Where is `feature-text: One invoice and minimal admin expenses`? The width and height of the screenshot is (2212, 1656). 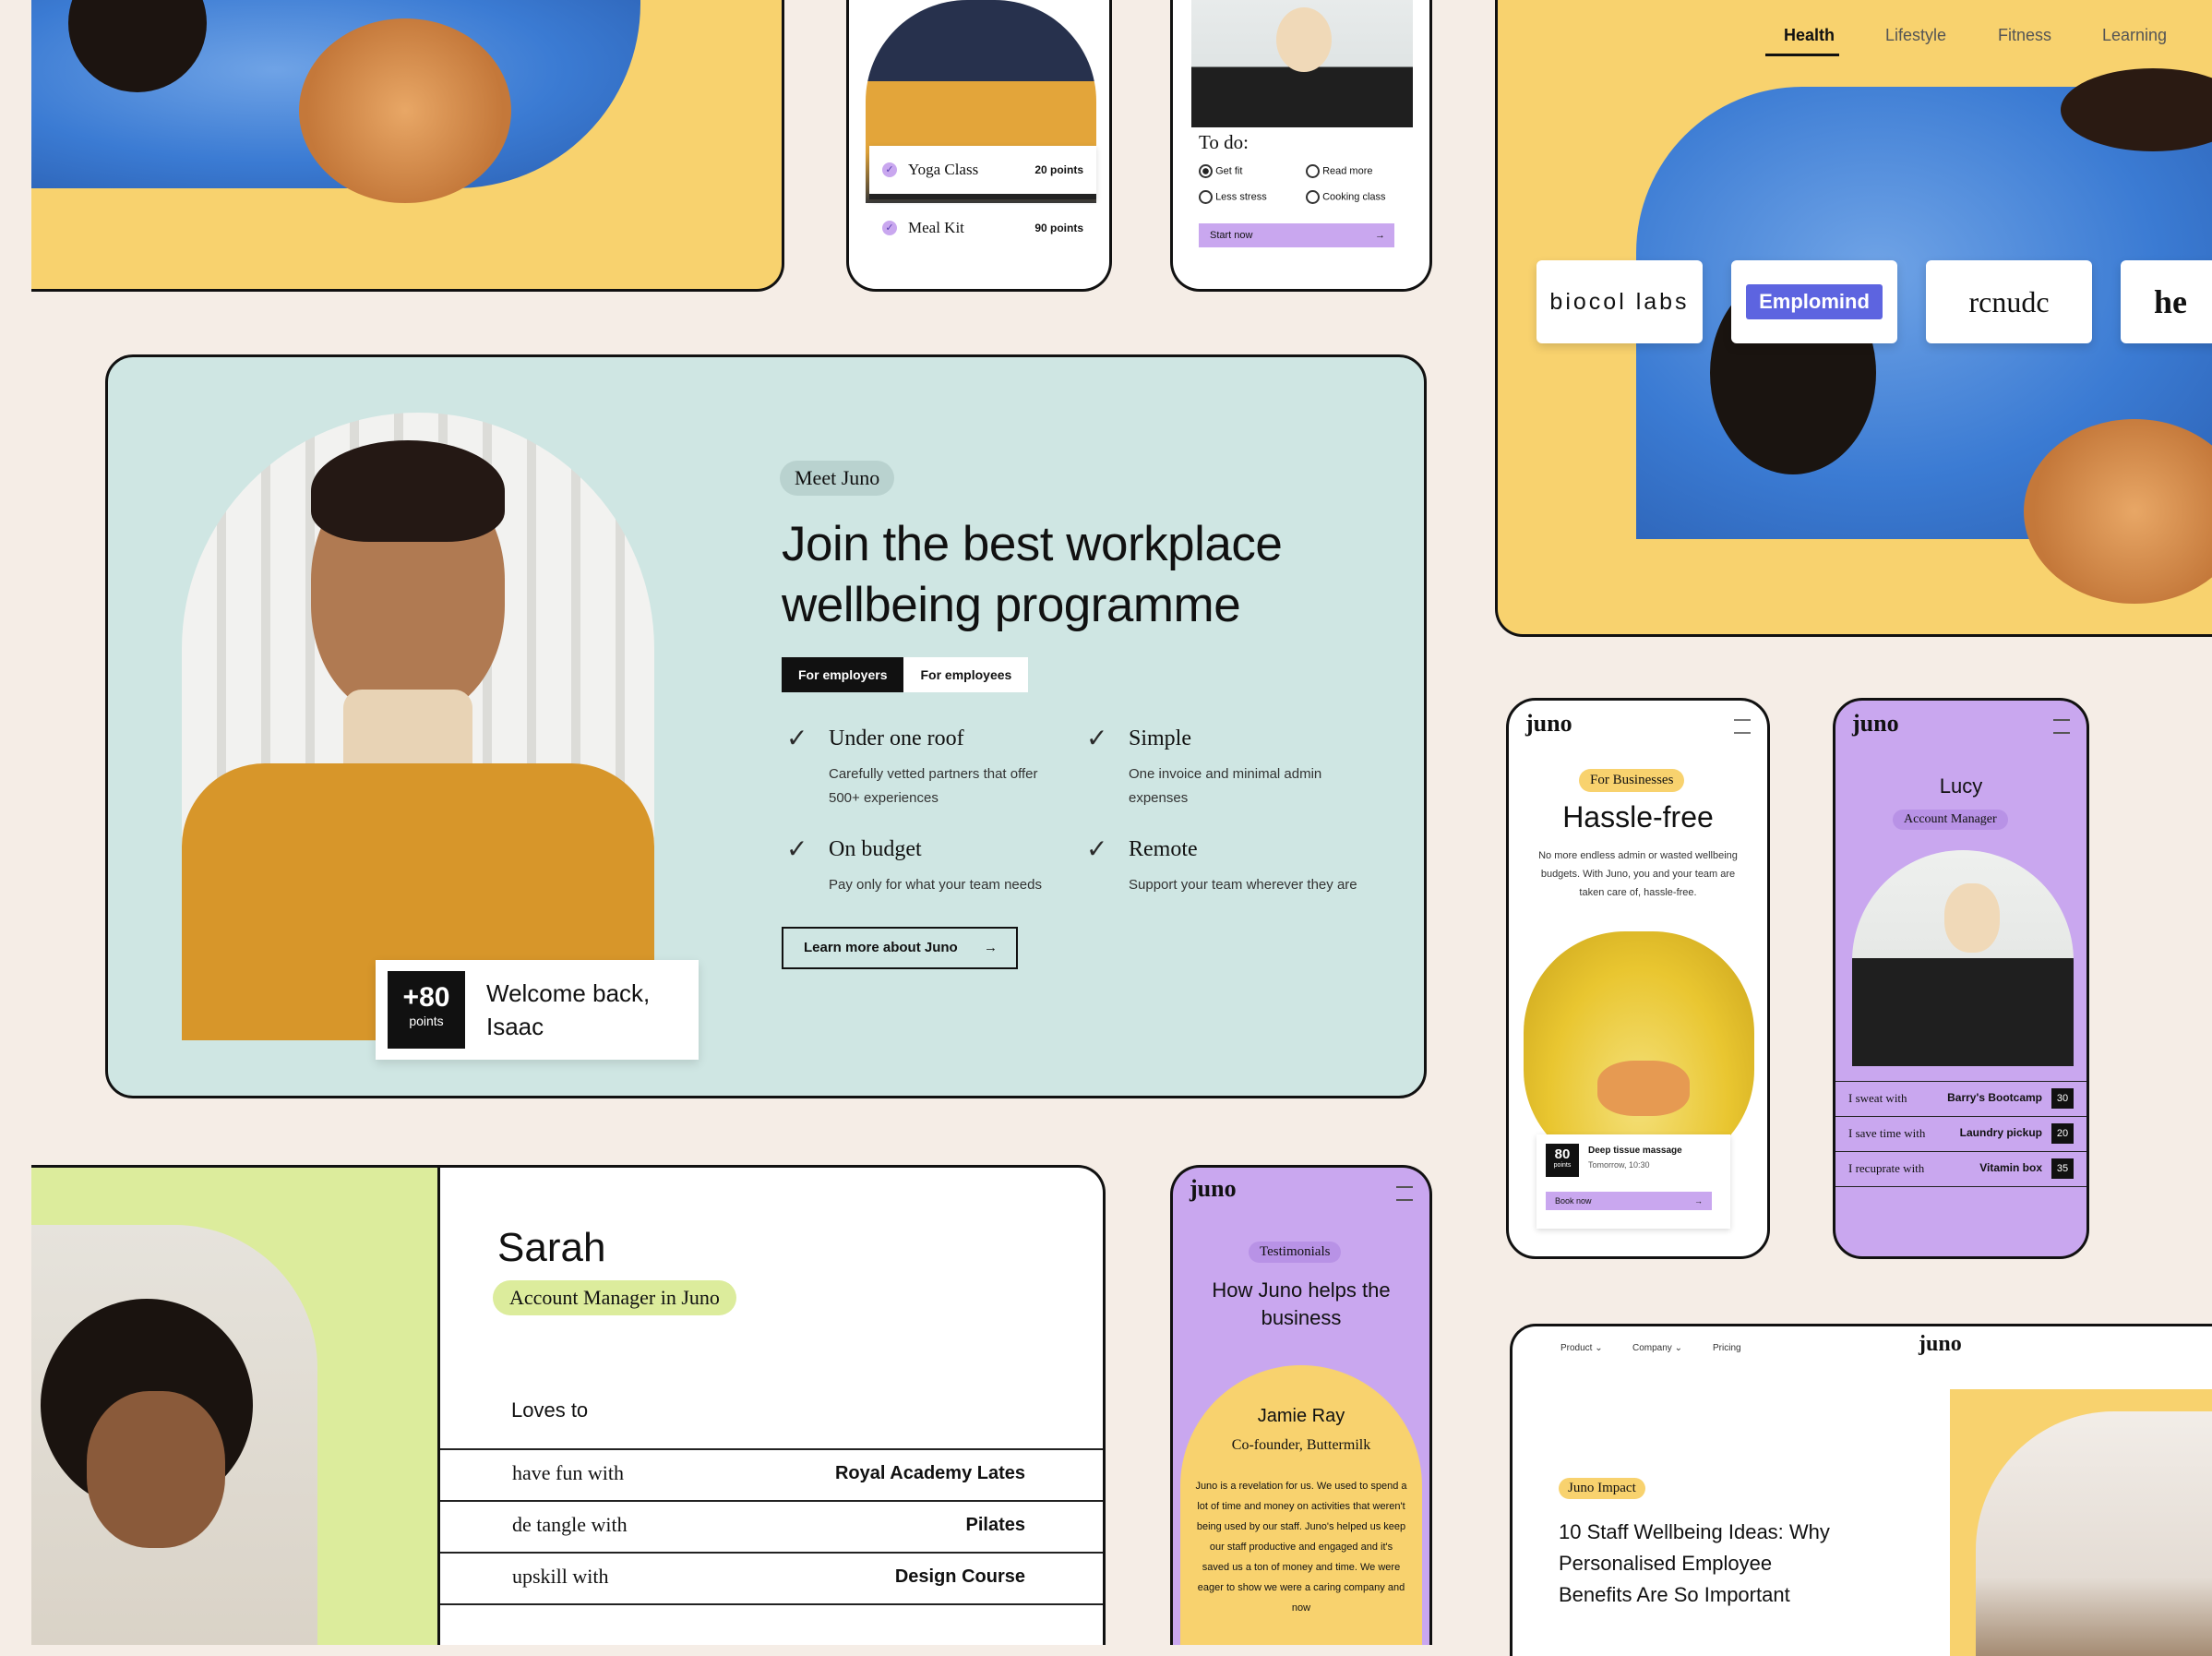
feature-text: One invoice and minimal admin expenses is located at coordinates (1225, 786).